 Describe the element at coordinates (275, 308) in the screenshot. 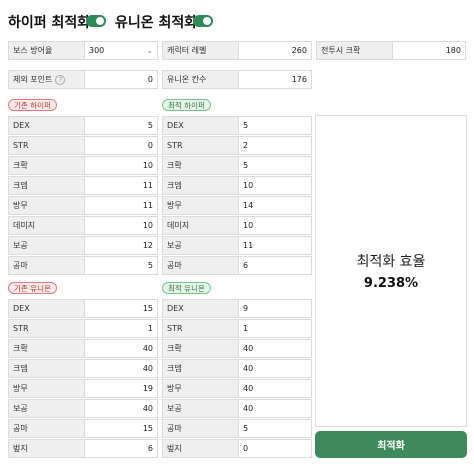

I see `stat-value: 9` at that location.